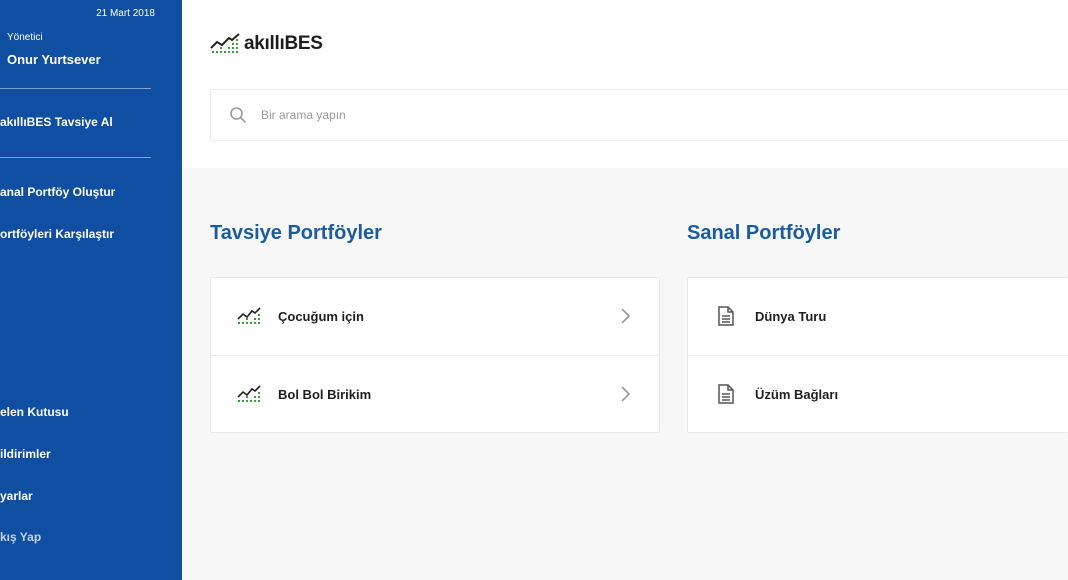 The height and width of the screenshot is (580, 1068). I want to click on sidebar-item-tavsiye-al: akıllıBES Tavsiye Al, so click(56, 122).